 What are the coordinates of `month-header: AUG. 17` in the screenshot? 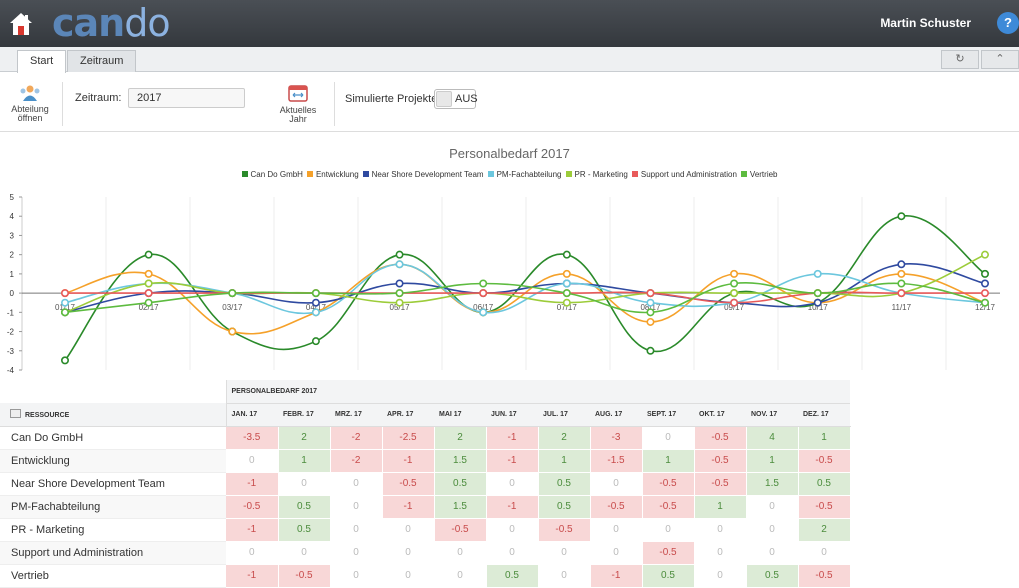 It's located at (616, 415).